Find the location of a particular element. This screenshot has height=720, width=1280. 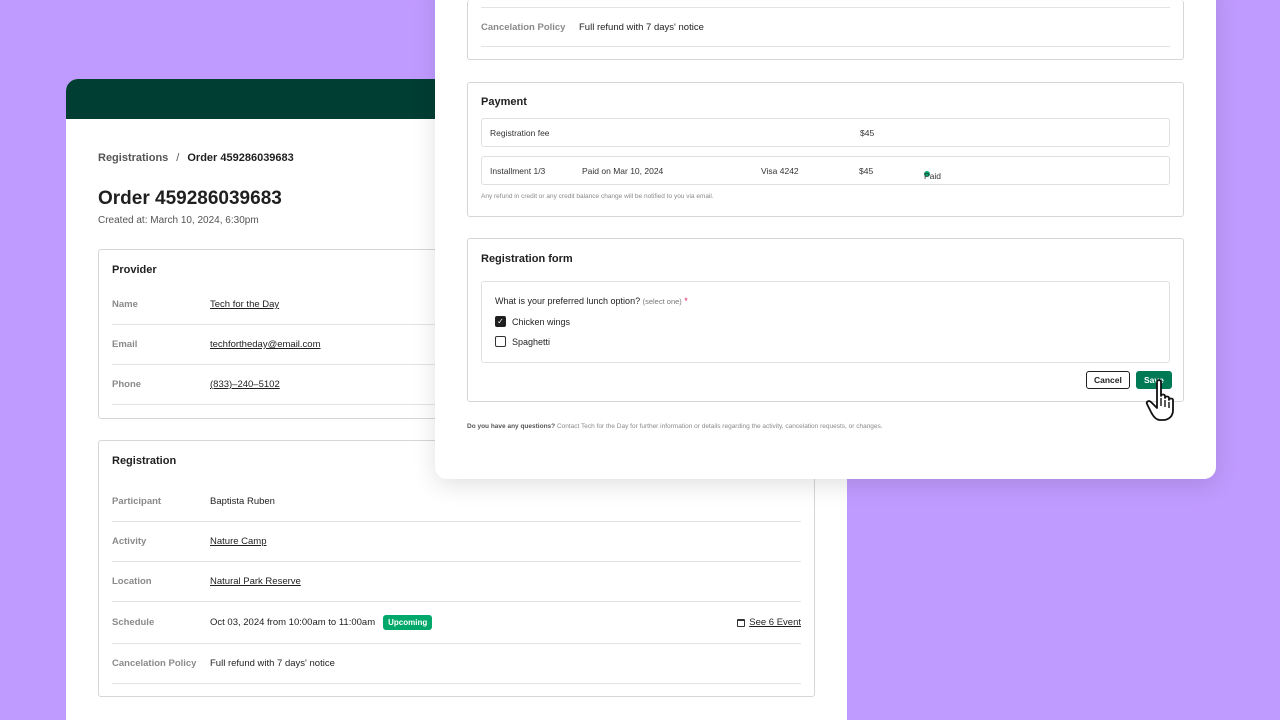

participant-value: Baptista Ruben is located at coordinates (242, 501).